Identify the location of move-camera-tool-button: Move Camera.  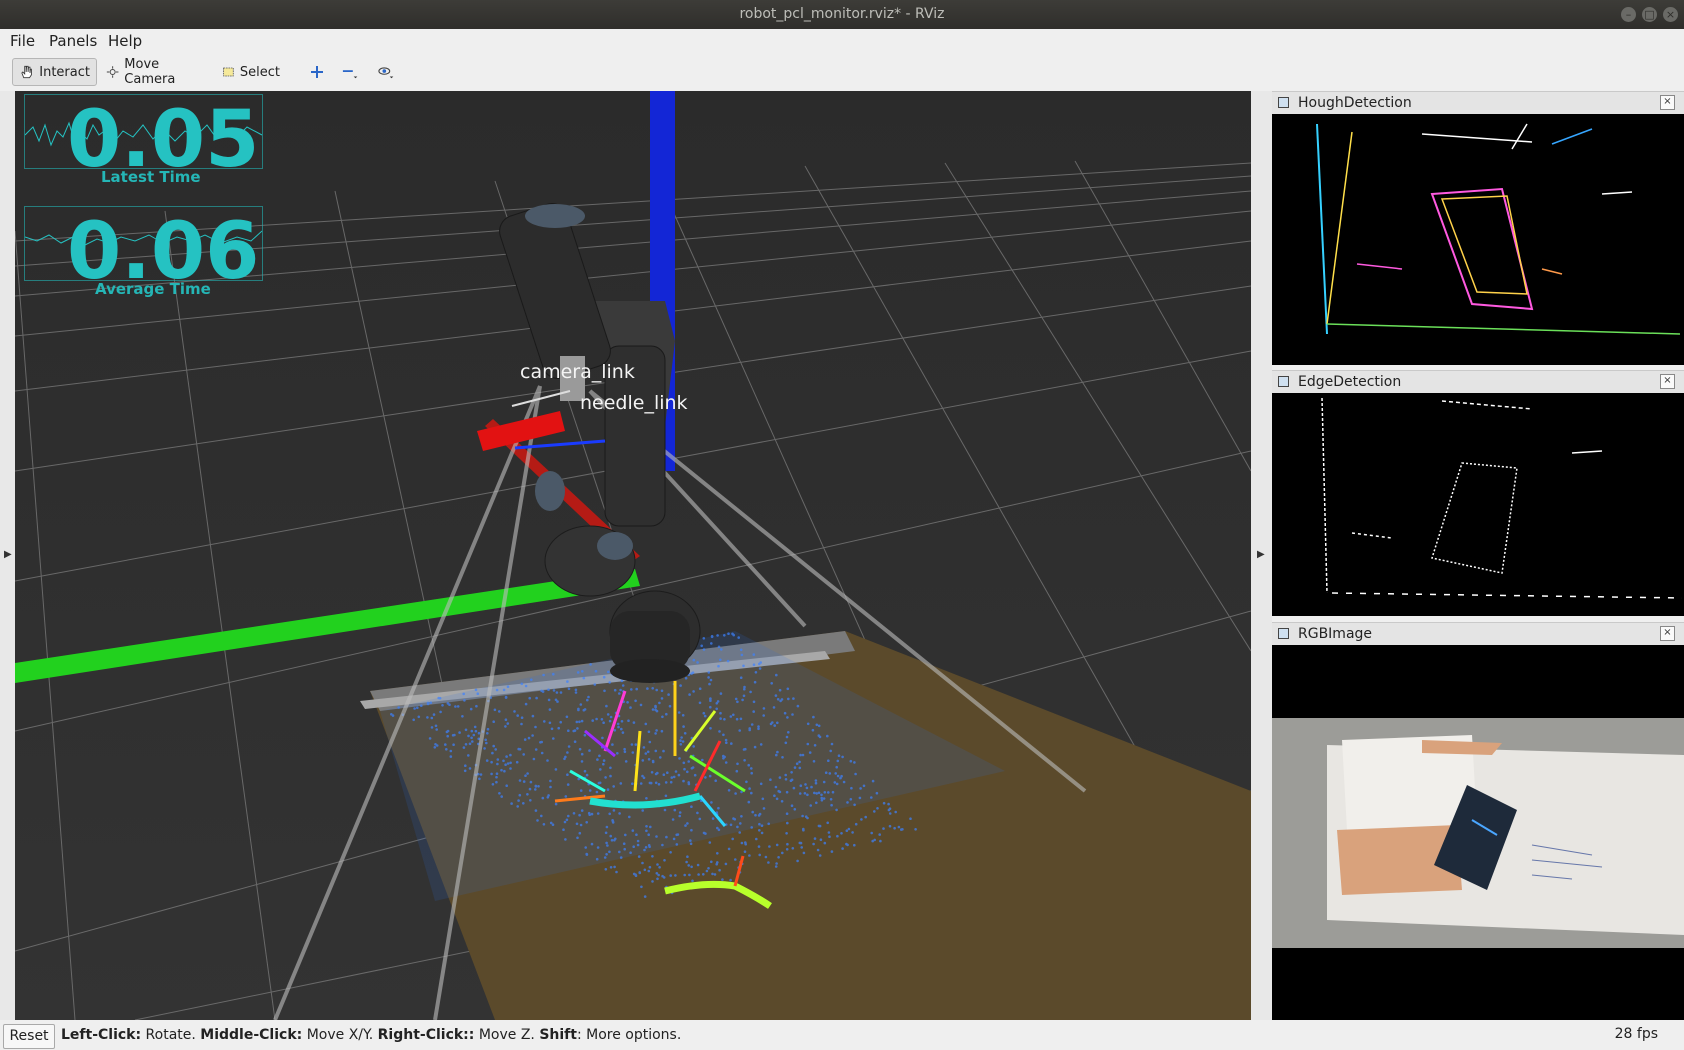
(152, 72).